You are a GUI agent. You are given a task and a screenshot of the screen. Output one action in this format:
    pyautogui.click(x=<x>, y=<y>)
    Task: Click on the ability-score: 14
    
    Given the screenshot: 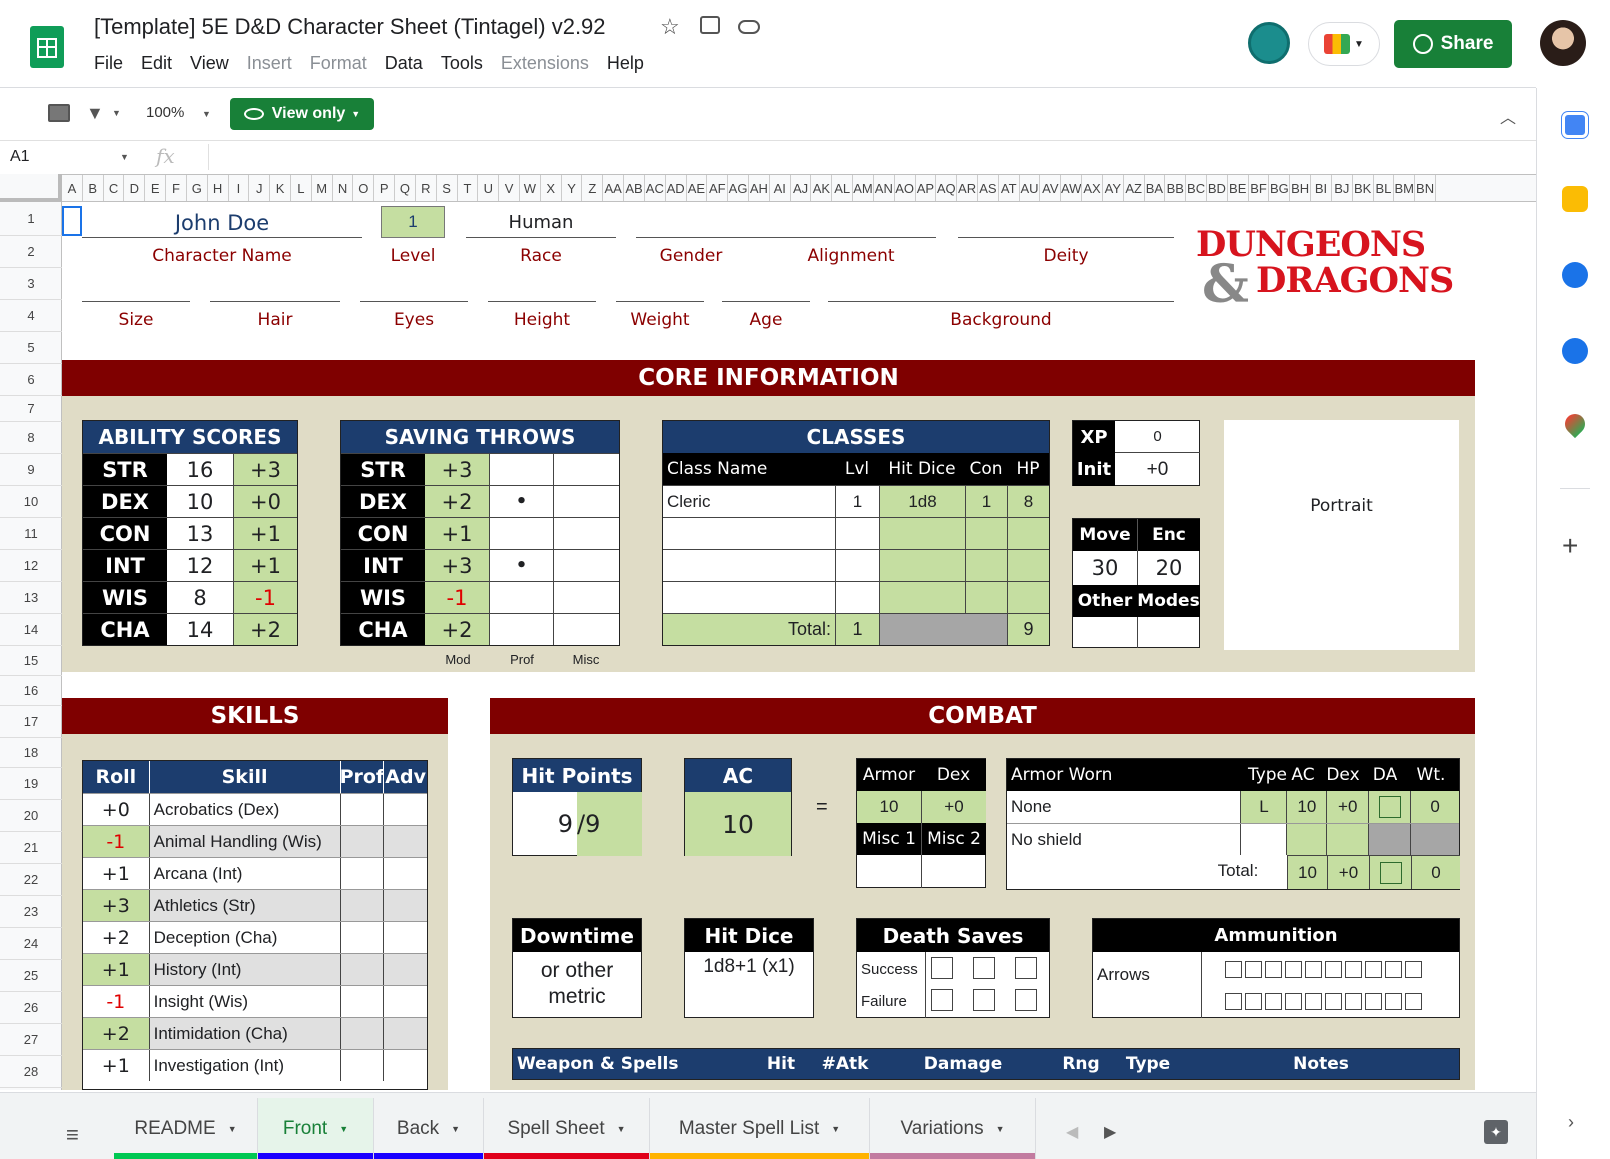 What is the action you would take?
    pyautogui.click(x=200, y=629)
    